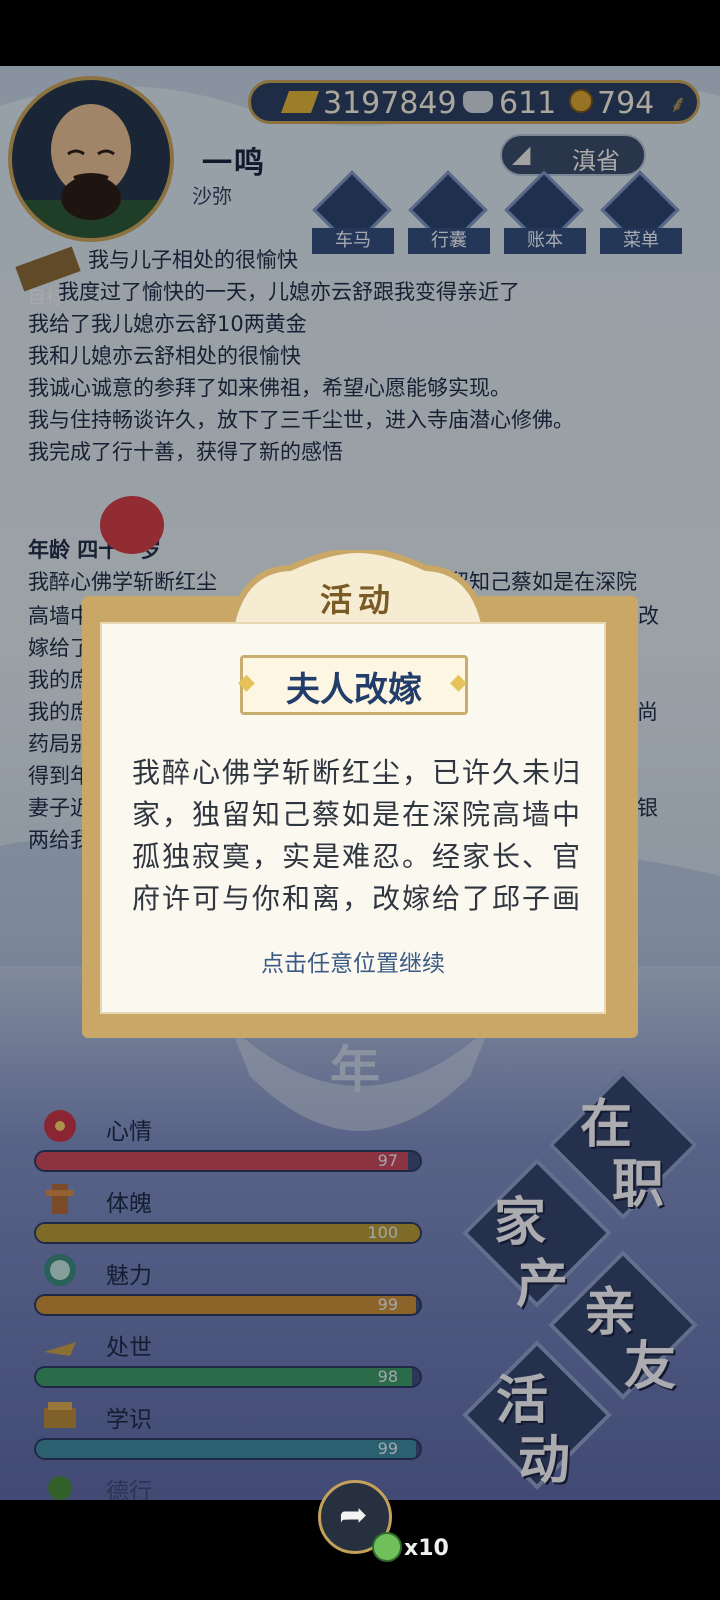 The image size is (720, 1600). Describe the element at coordinates (426, 1548) in the screenshot. I see `share-reward-count: x10` at that location.